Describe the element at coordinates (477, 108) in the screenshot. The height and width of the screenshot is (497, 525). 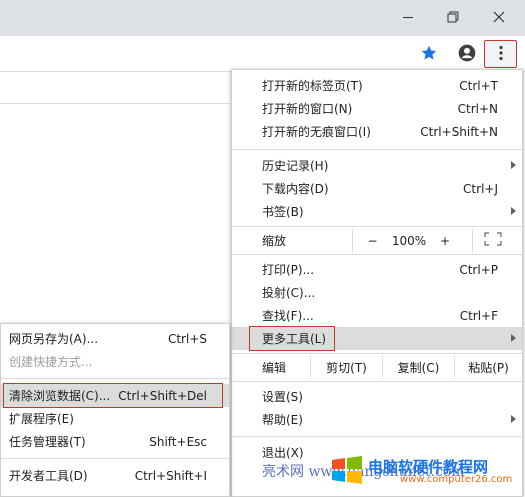
I see `menu-item-shortcut: Ctrl+N` at that location.